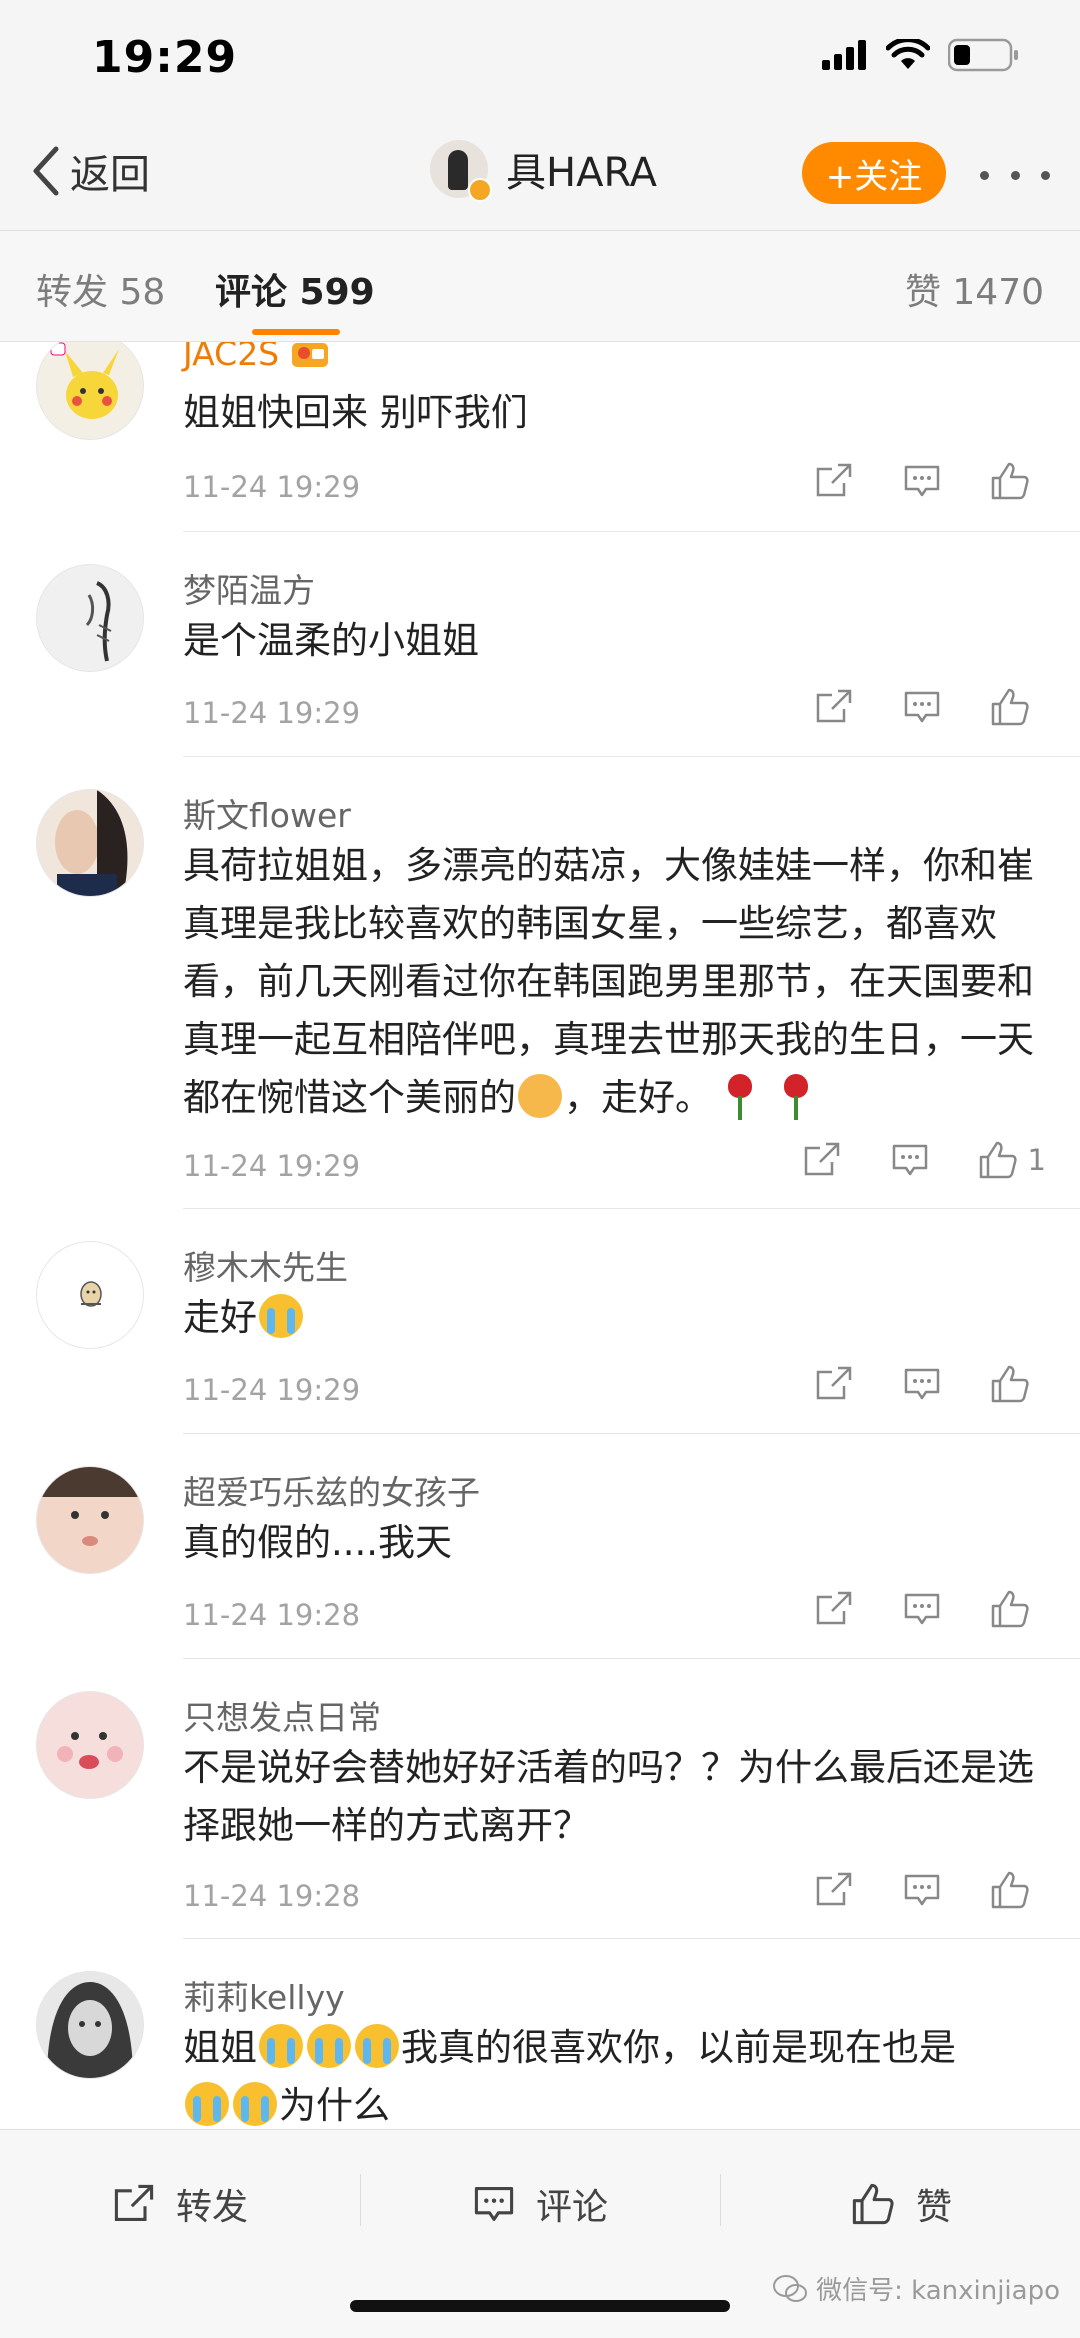 The image size is (1080, 2338). What do you see at coordinates (908, 54) in the screenshot?
I see `wifi-icon` at bounding box center [908, 54].